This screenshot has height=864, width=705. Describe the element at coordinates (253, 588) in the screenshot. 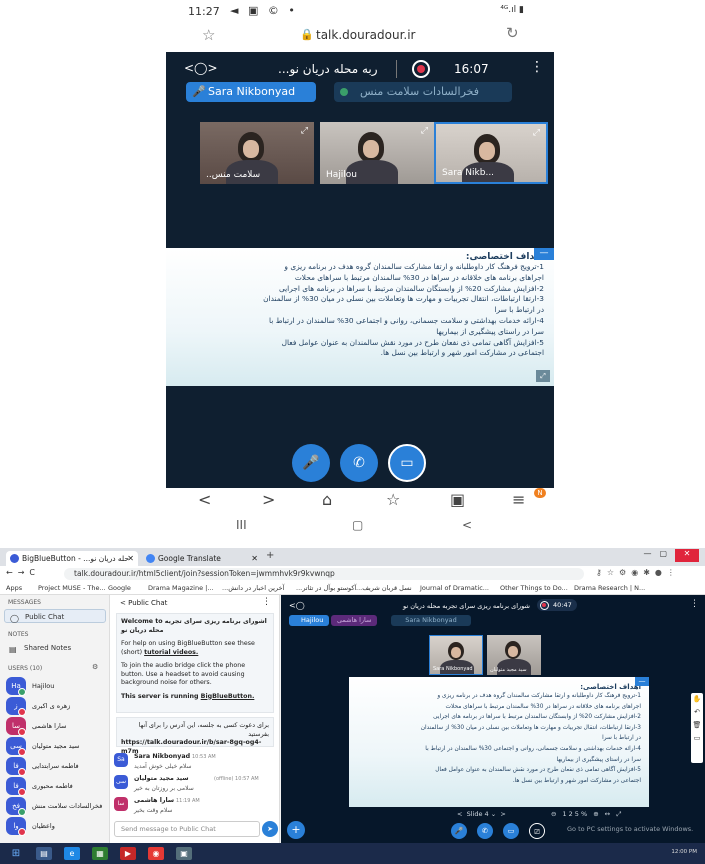

I see `bookmark-item: ...آخرین اخبار در دانش` at that location.